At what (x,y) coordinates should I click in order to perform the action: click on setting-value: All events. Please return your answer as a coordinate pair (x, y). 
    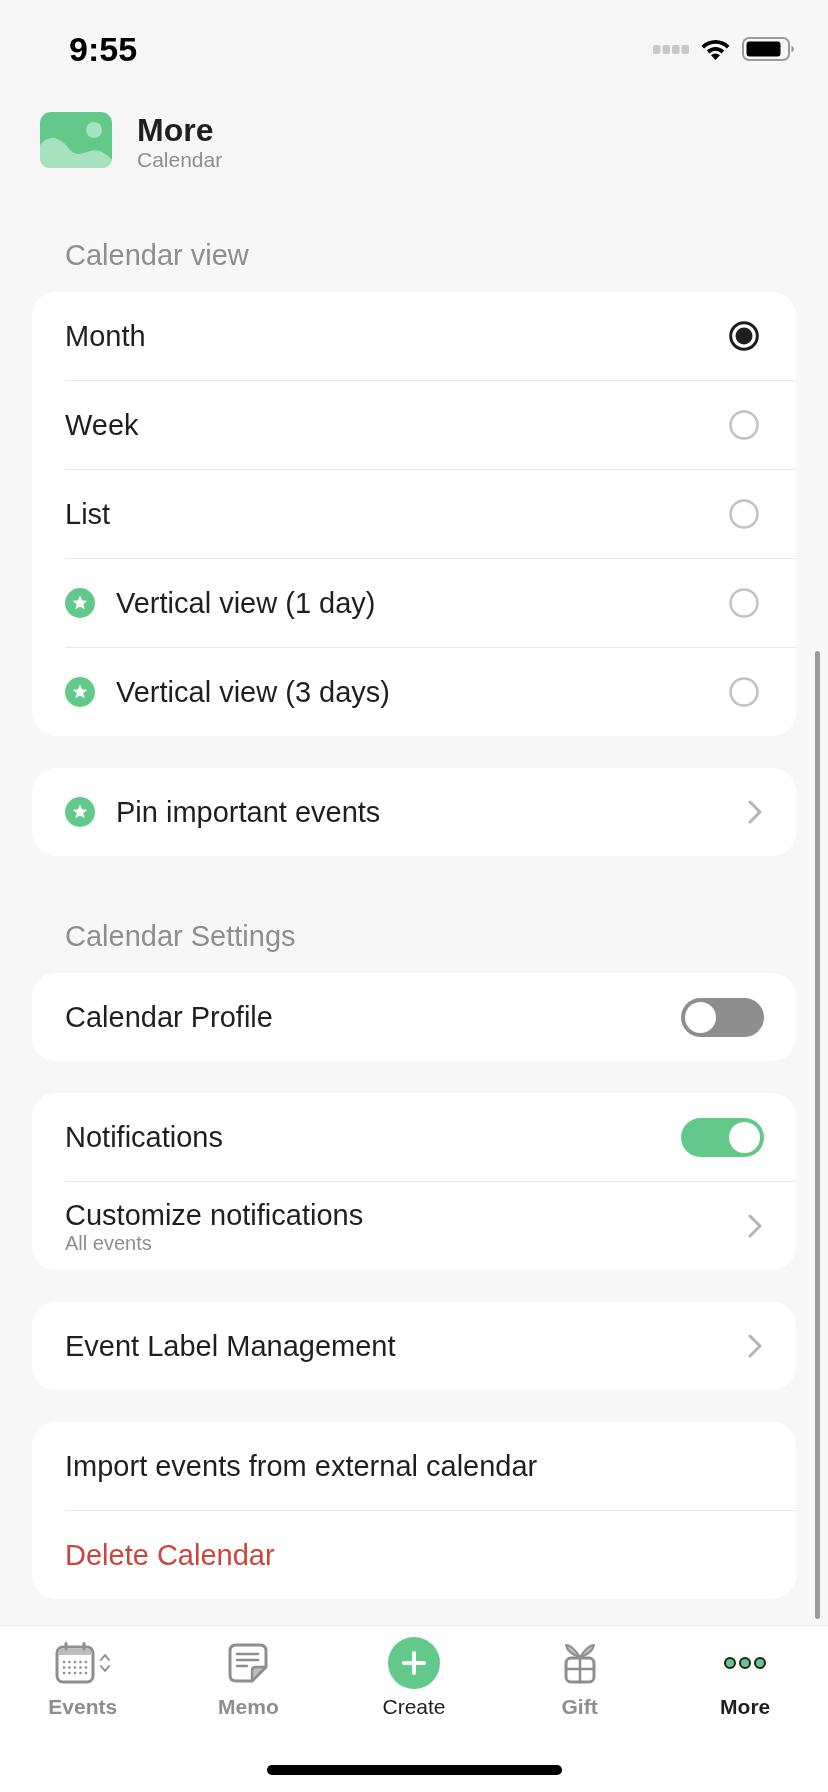
    Looking at the image, I should click on (108, 1243).